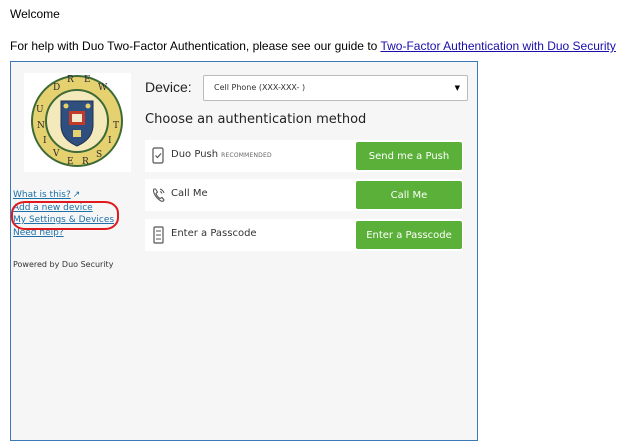  Describe the element at coordinates (246, 155) in the screenshot. I see `recommended-tag: RECOMMENDED` at that location.